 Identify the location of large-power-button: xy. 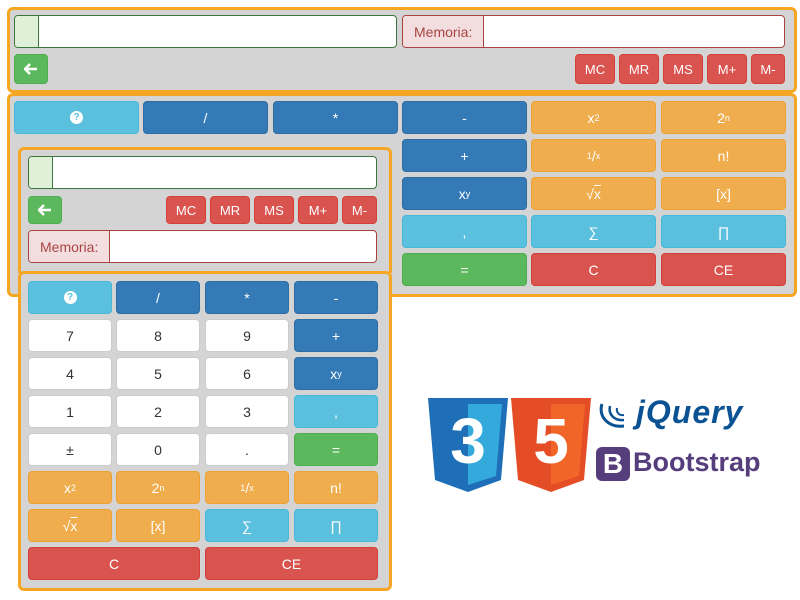
(464, 193).